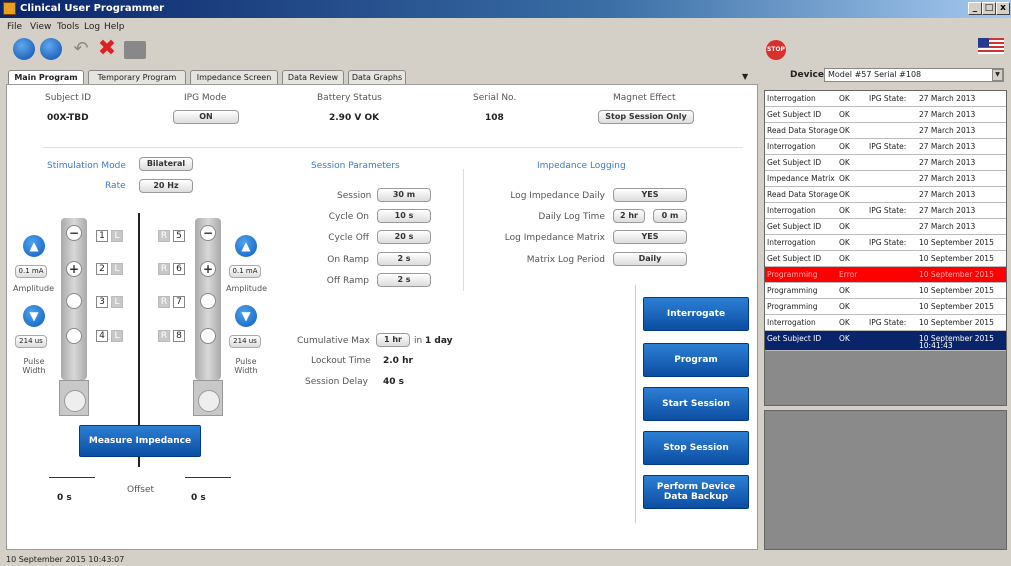 The image size is (1011, 566). I want to click on log-matrix-button: YES, so click(650, 237).